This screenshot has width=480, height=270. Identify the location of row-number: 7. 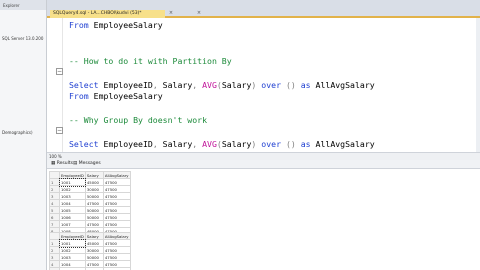
(54, 224).